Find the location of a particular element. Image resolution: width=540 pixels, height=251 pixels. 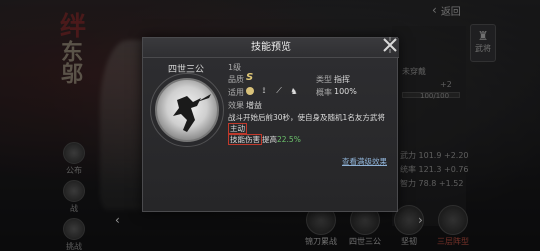

rate-value: 100% is located at coordinates (345, 91).